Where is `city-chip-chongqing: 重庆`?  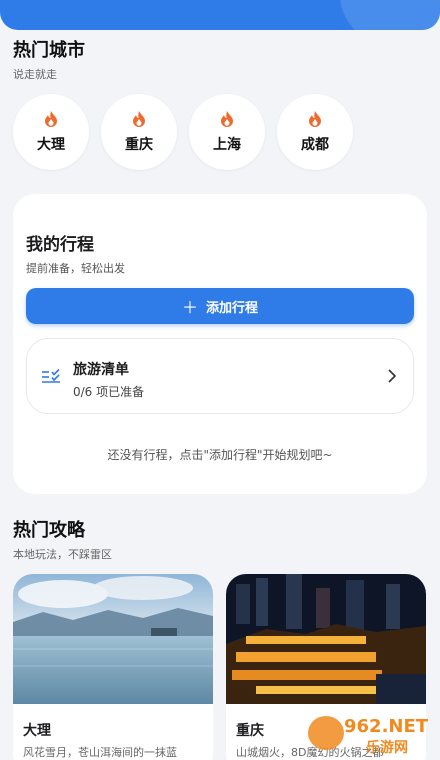
city-chip-chongqing: 重庆 is located at coordinates (139, 132).